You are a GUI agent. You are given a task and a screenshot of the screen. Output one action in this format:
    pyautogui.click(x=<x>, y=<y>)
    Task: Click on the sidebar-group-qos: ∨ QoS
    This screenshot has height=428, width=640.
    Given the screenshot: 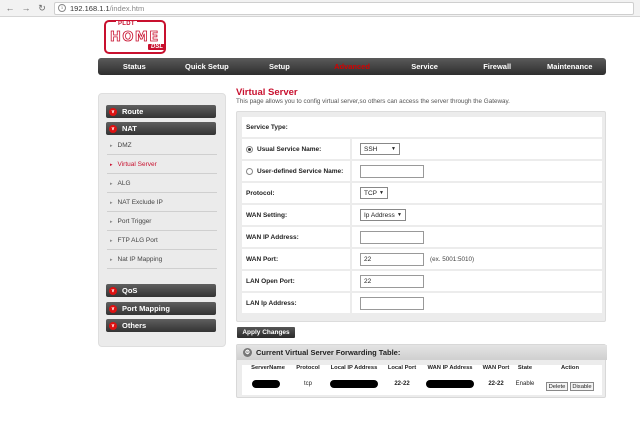 What is the action you would take?
    pyautogui.click(x=161, y=290)
    